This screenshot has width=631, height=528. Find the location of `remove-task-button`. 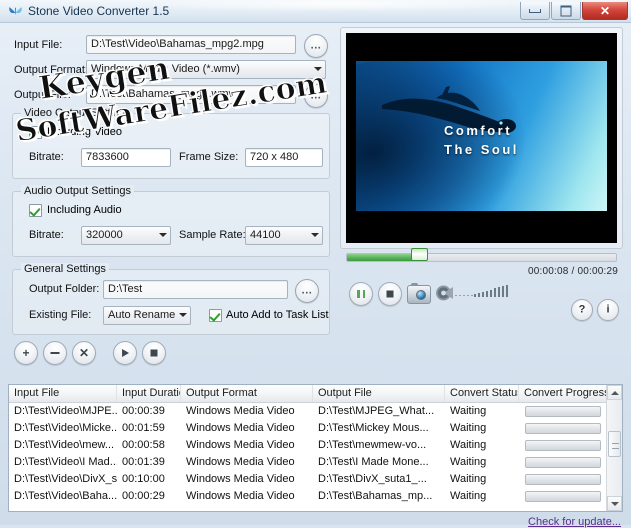

remove-task-button is located at coordinates (55, 353).